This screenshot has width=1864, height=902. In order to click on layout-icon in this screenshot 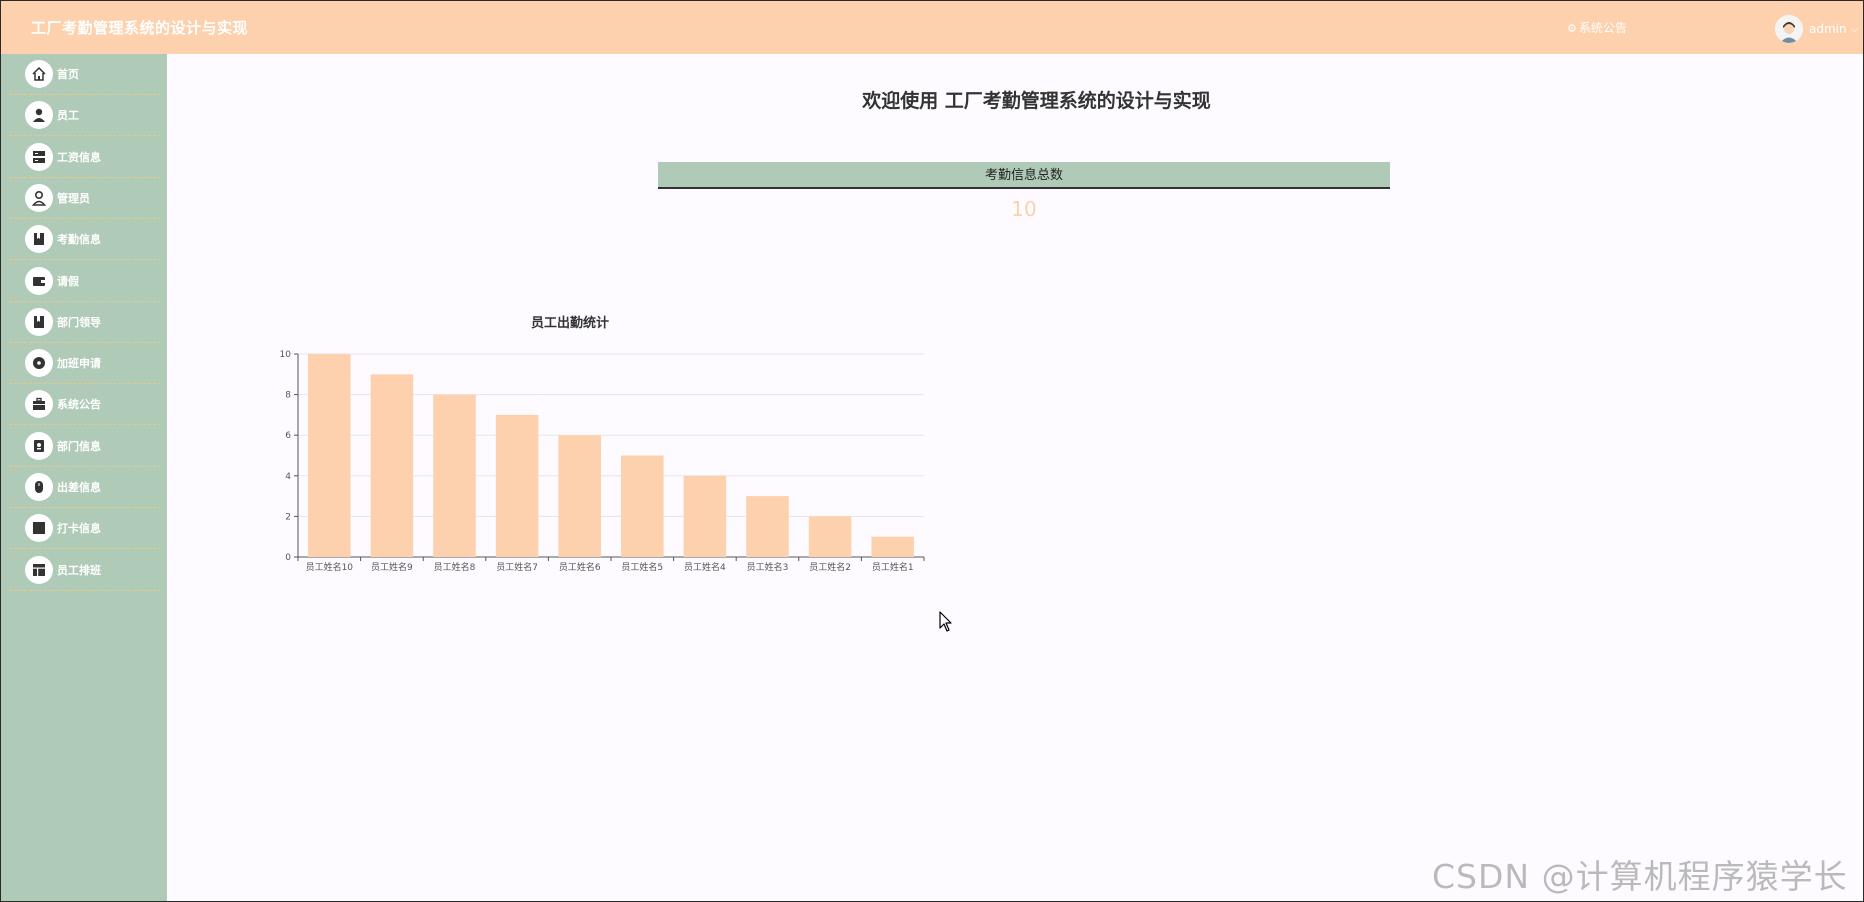, I will do `click(39, 569)`.